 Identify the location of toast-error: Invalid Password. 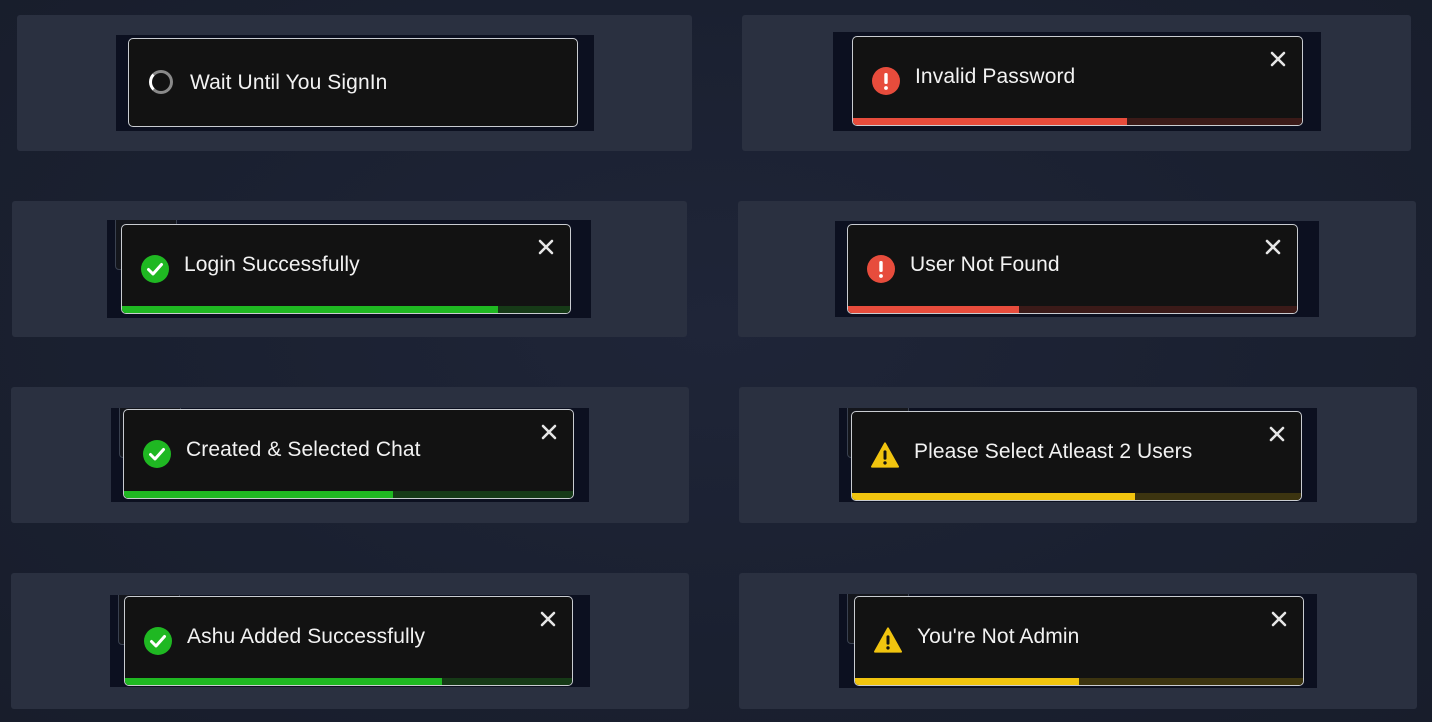
(1077, 81).